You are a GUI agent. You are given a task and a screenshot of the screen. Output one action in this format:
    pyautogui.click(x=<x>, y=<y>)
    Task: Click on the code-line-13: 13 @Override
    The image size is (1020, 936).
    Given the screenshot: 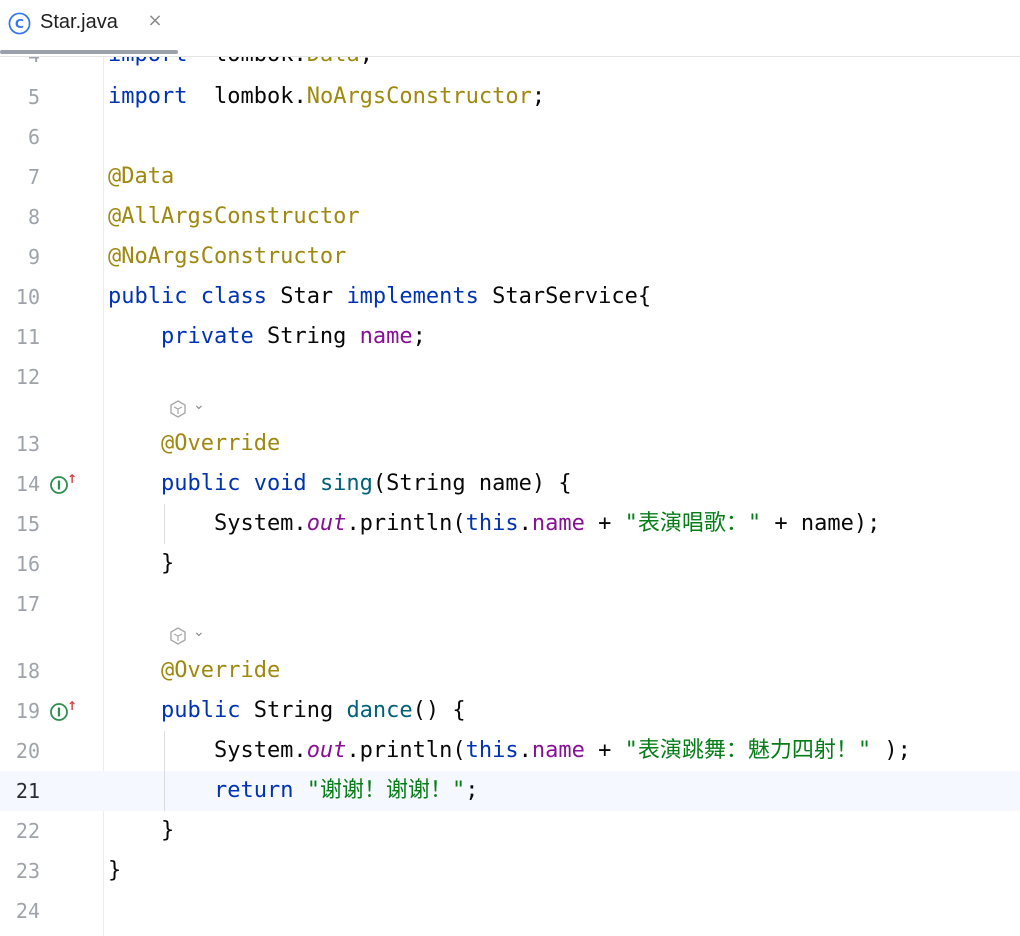 What is the action you would take?
    pyautogui.click(x=510, y=444)
    